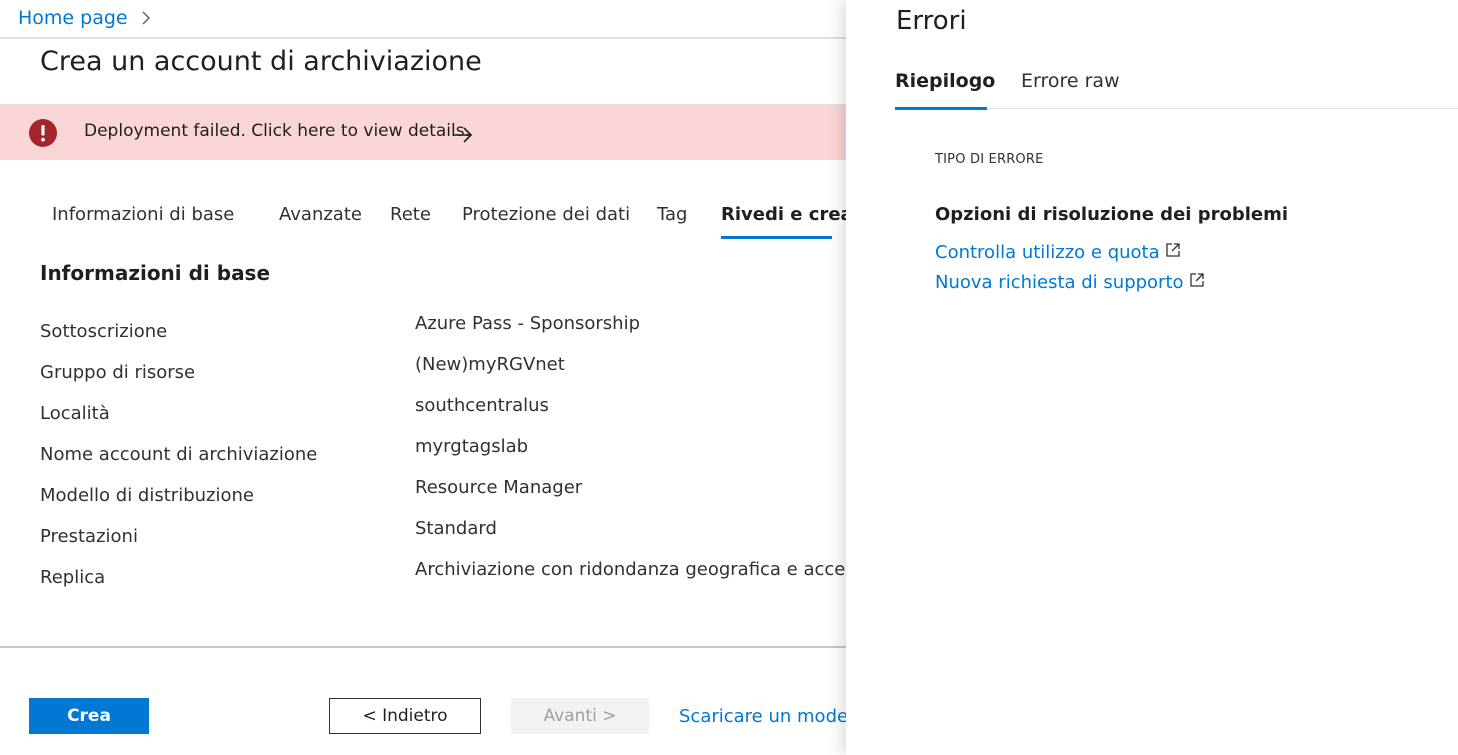  I want to click on download-template-link: Scaricare un modell, so click(768, 716).